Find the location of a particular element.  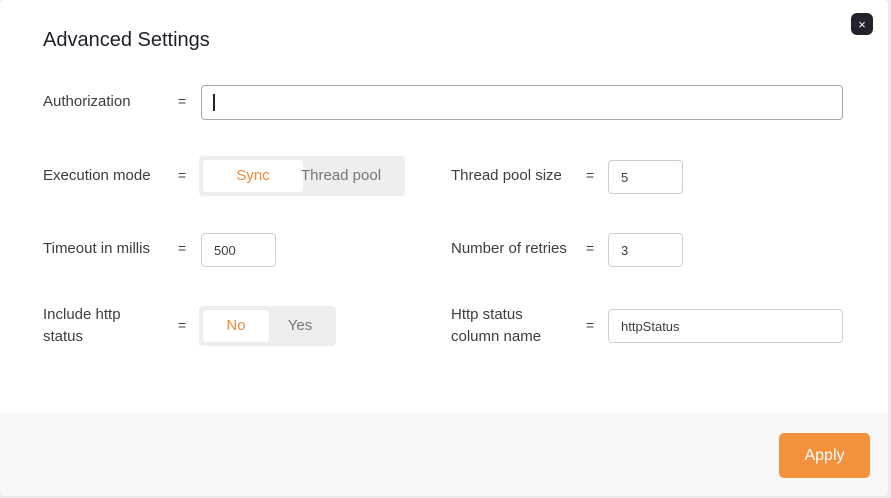

execution-mode-option-sync: Sync is located at coordinates (253, 176).